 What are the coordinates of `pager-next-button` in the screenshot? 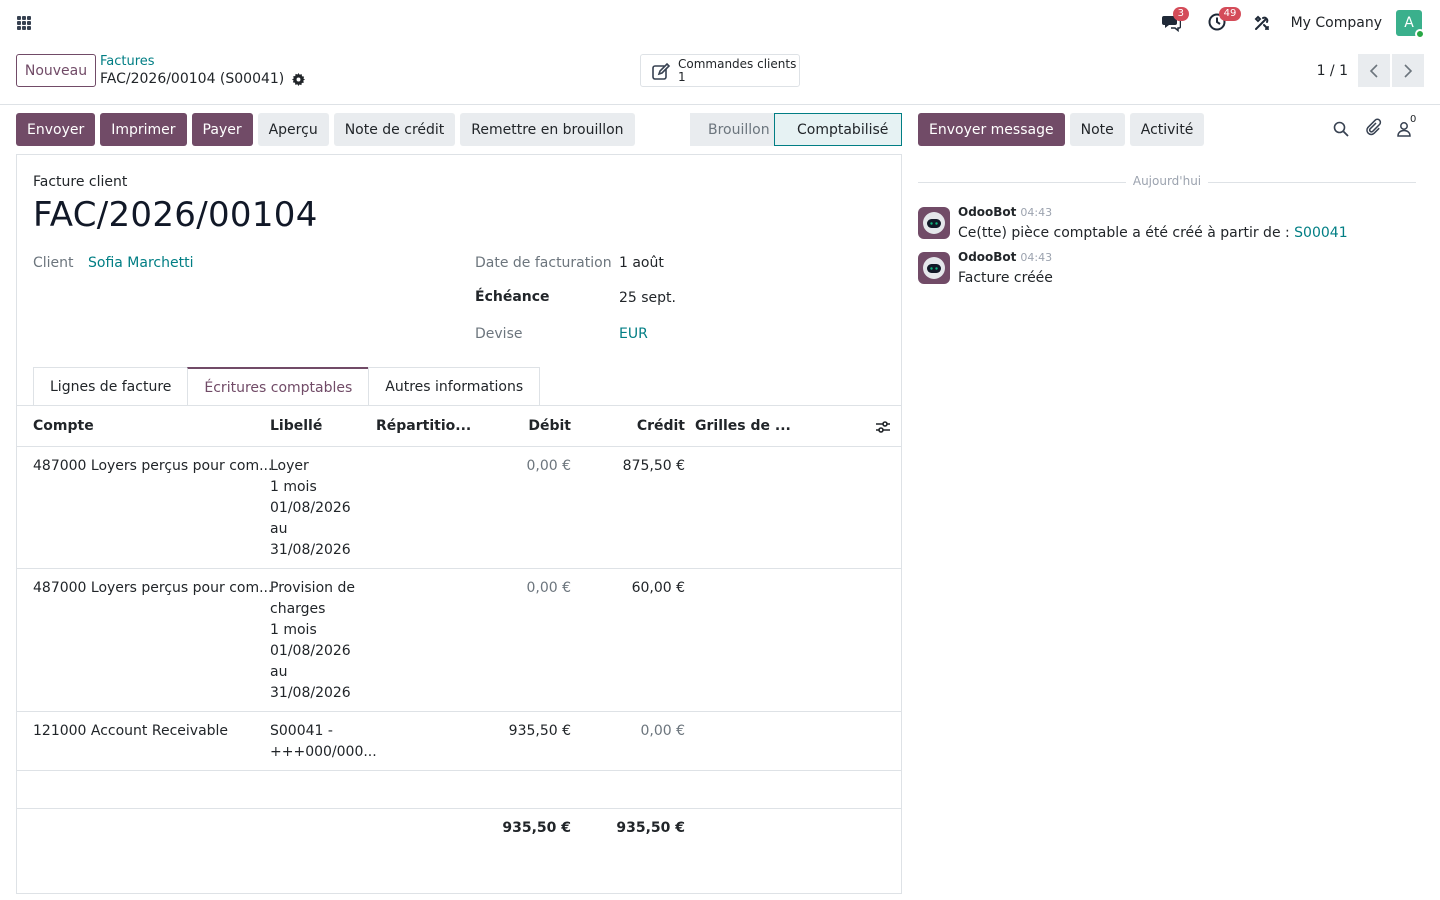 It's located at (1408, 70).